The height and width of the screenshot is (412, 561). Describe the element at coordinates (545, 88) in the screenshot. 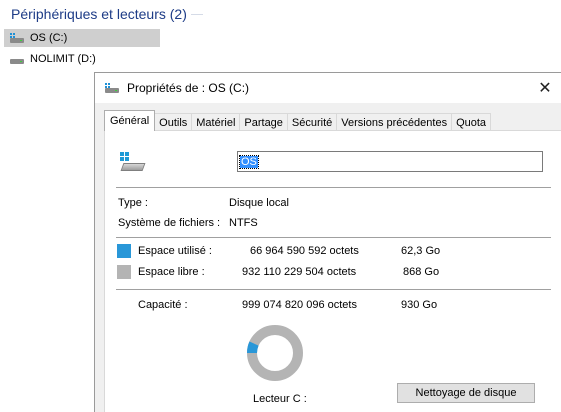

I see `close-icon: ✕` at that location.